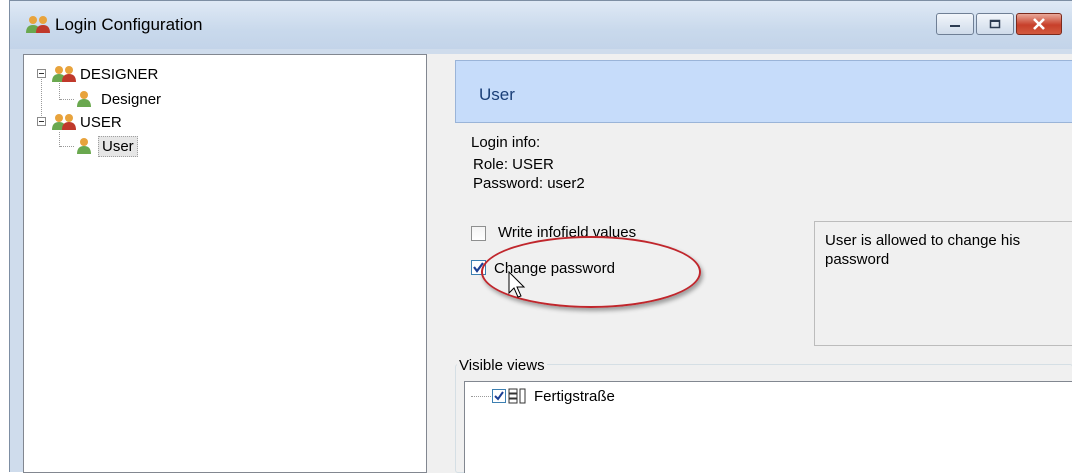 This screenshot has width=1072, height=473. What do you see at coordinates (101, 122) in the screenshot?
I see `tree-group-label: USER` at bounding box center [101, 122].